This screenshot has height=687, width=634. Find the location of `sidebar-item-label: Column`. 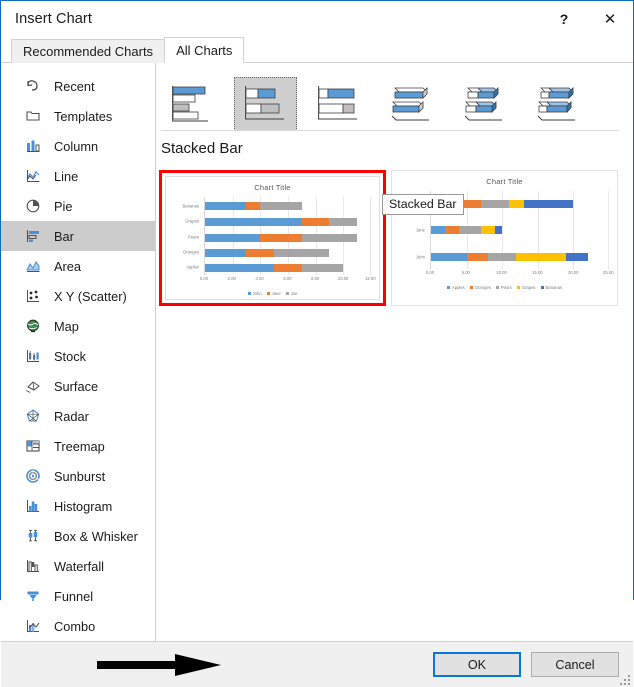

sidebar-item-label: Column is located at coordinates (76, 146).